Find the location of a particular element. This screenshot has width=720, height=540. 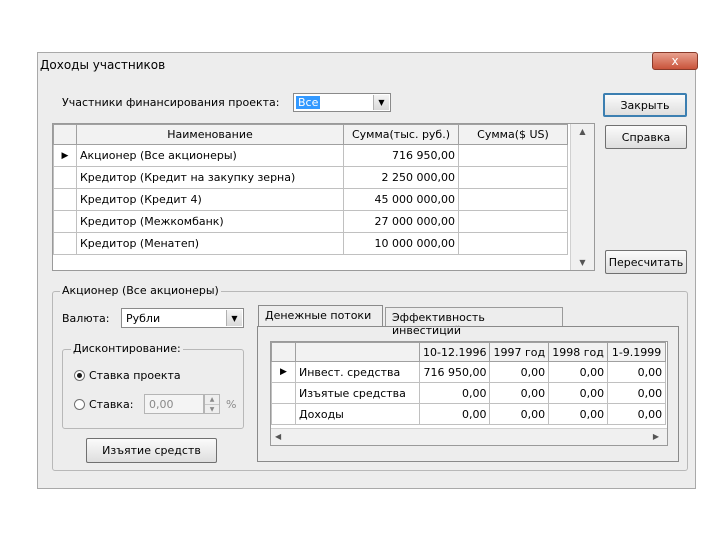

participant-name: Кредитор (Кредит на закупку зерна) is located at coordinates (210, 177).